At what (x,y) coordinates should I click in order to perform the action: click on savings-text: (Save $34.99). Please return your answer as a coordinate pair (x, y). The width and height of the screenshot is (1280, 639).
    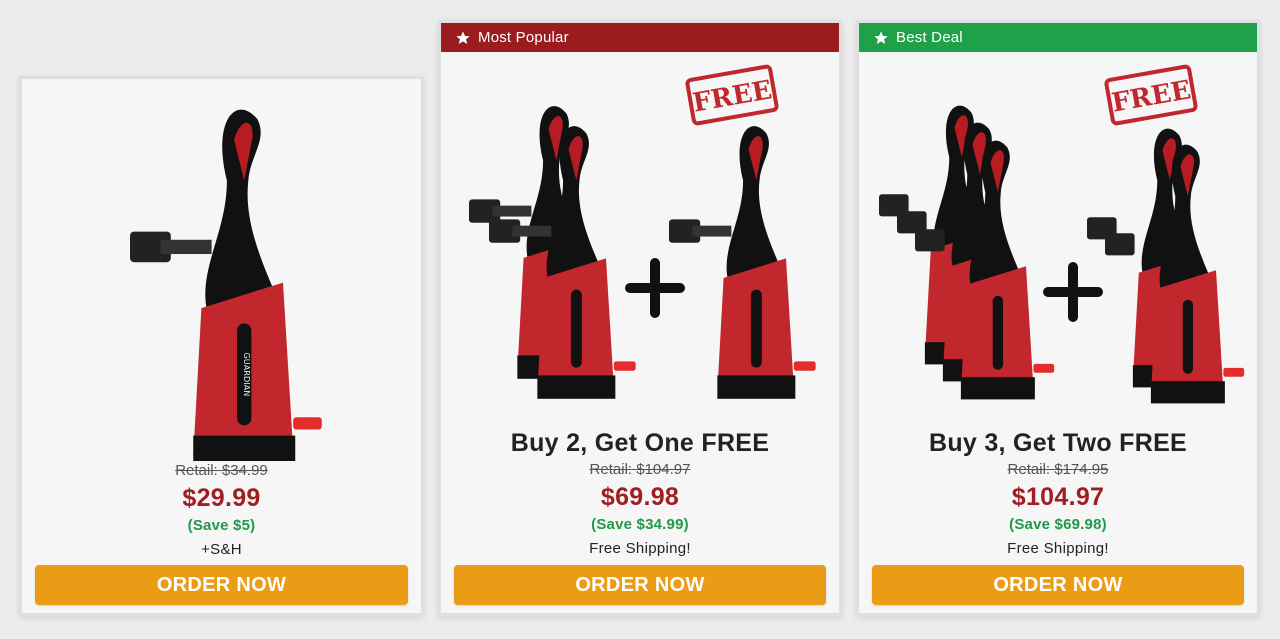
    Looking at the image, I should click on (640, 524).